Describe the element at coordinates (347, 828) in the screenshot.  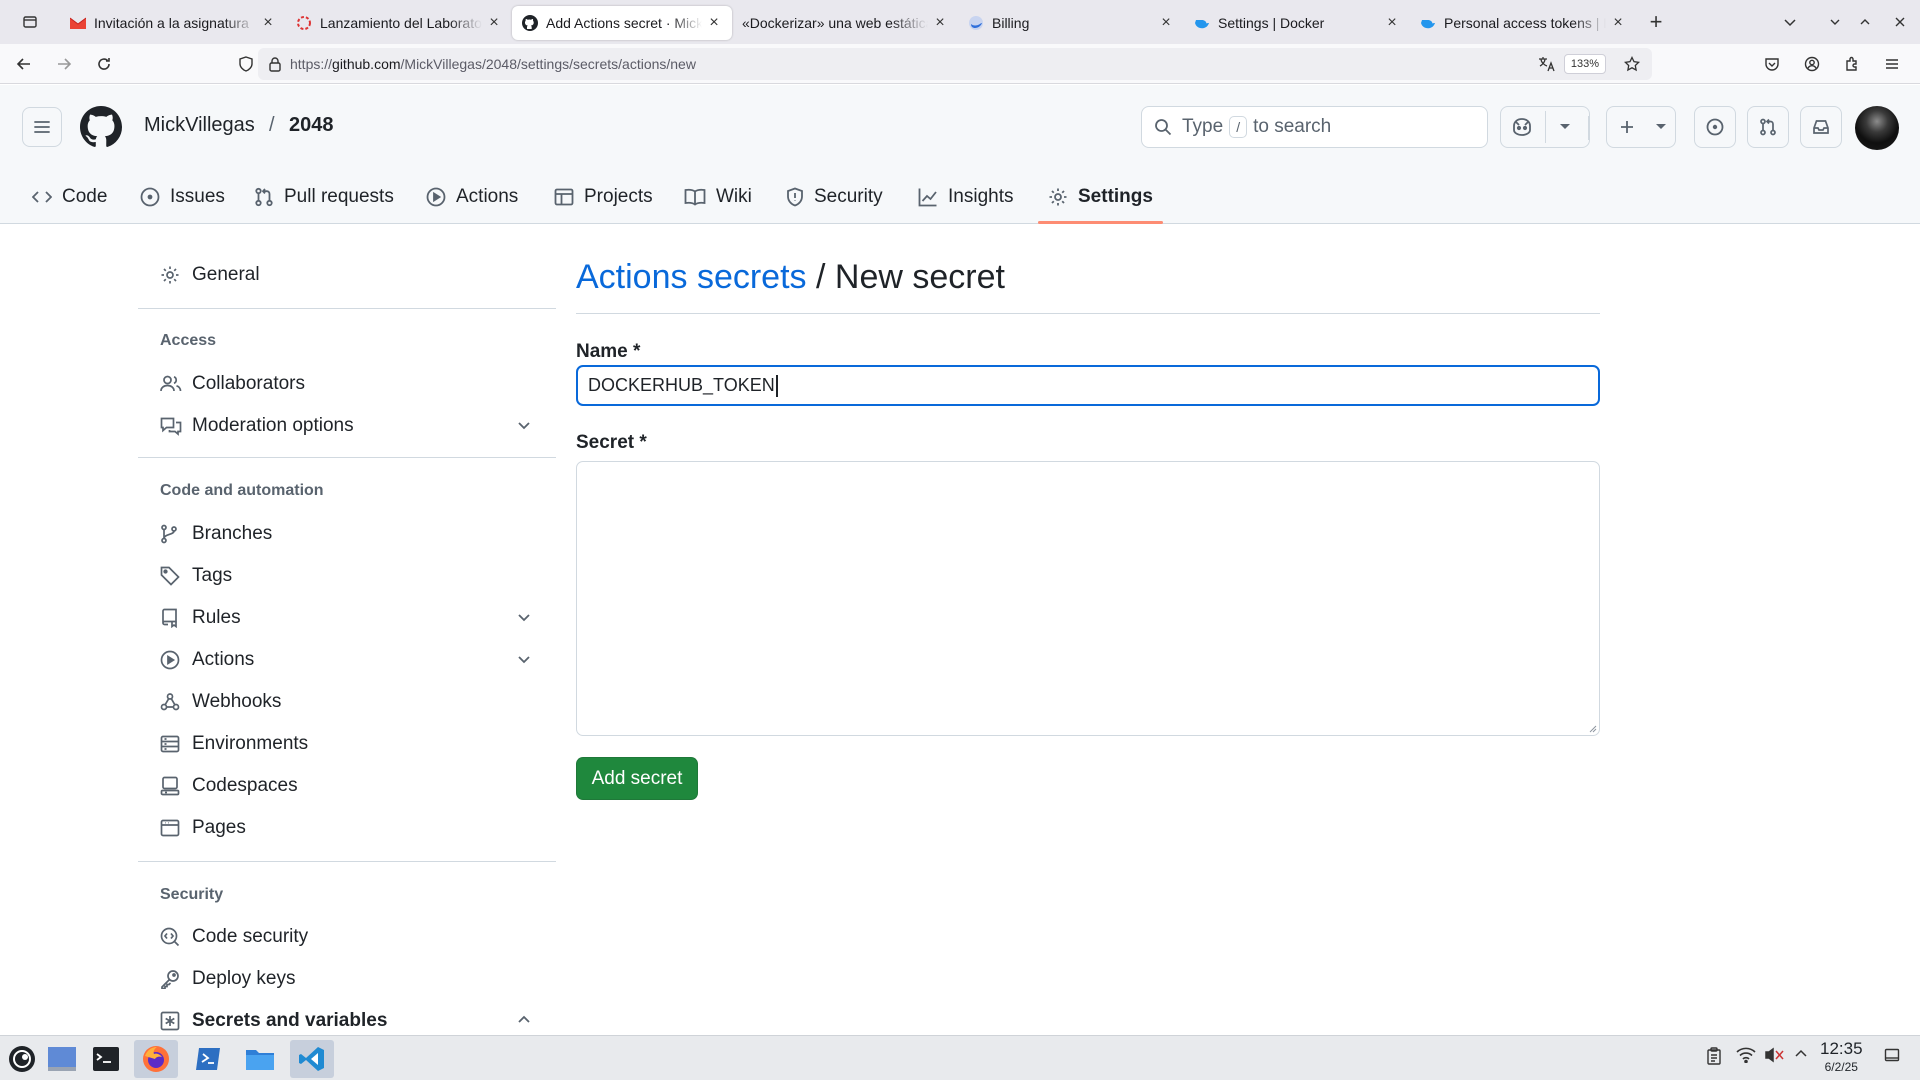
I see `sidebar-item-pages: Pages` at that location.